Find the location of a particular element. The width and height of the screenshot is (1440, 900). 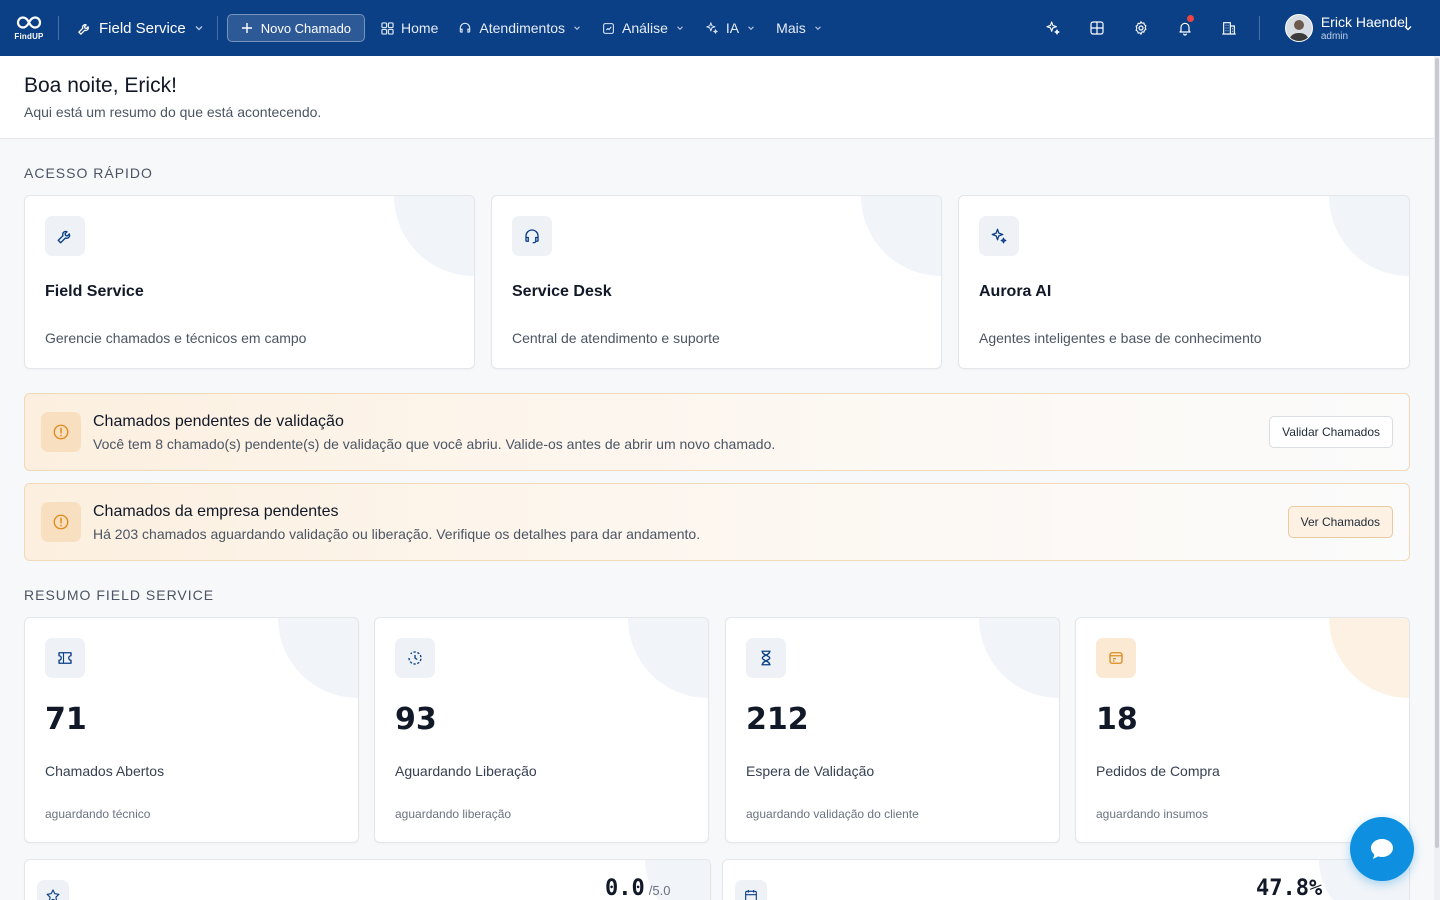

star-icon is located at coordinates (53, 894).